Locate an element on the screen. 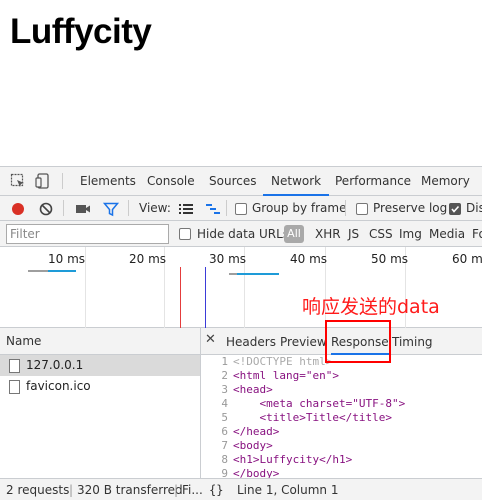 This screenshot has width=482, height=500. preserve-log-label: Preserve log is located at coordinates (410, 208).